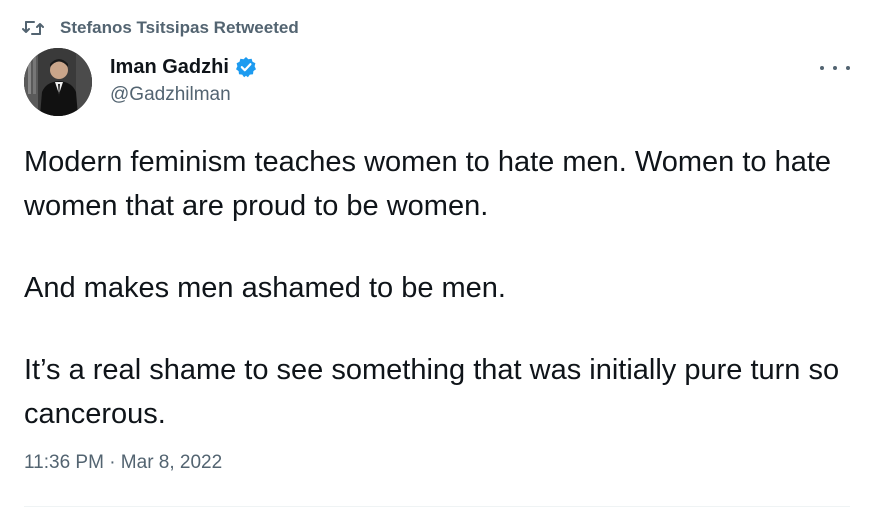 Image resolution: width=880 pixels, height=516 pixels. What do you see at coordinates (265, 288) in the screenshot?
I see `tweet-paragraph: And makes men ashamed to be men.` at bounding box center [265, 288].